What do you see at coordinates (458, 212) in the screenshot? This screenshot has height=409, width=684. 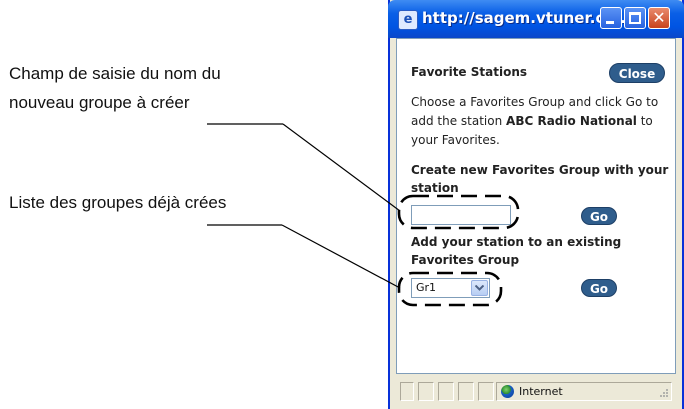 I see `input-highlight-outline` at bounding box center [458, 212].